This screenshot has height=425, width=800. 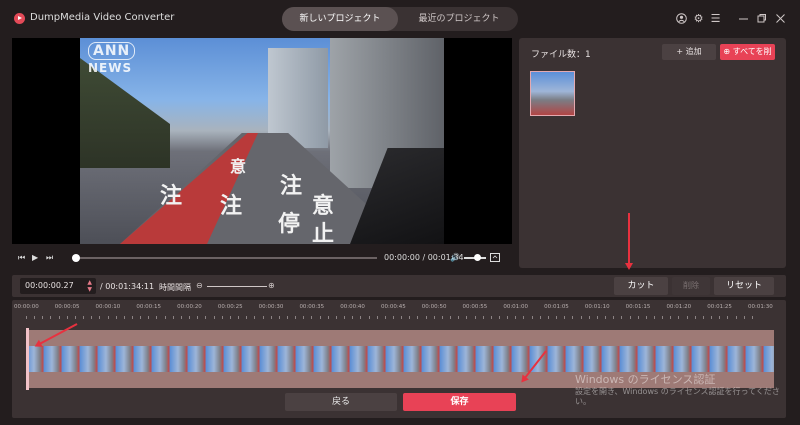 What do you see at coordinates (76, 258) in the screenshot?
I see `seek-handle` at bounding box center [76, 258].